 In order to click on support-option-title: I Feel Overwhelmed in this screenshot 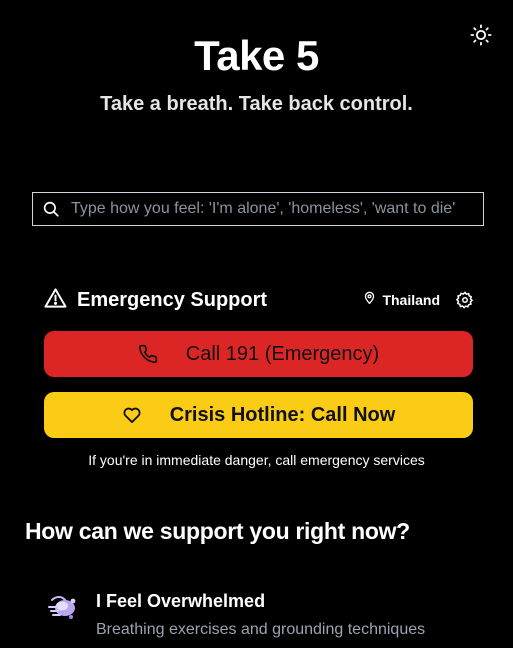, I will do `click(181, 601)`.